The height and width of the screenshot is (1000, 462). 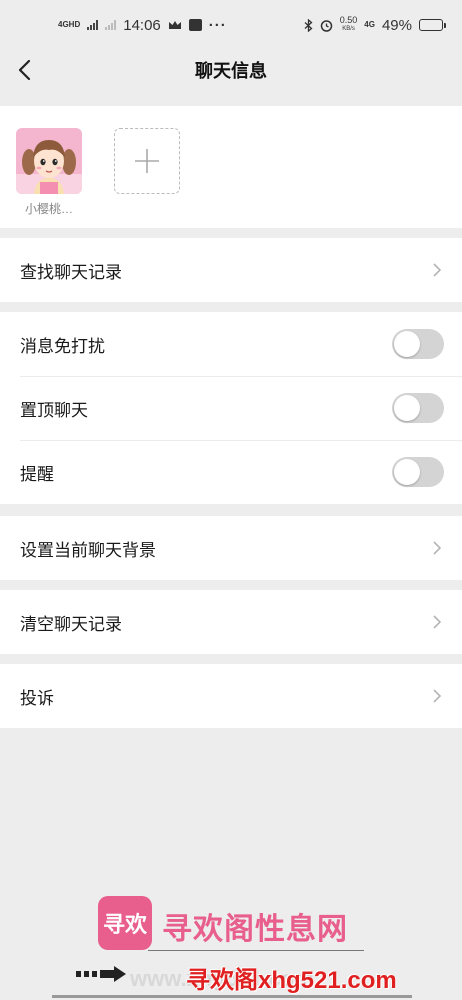 I want to click on watermark: 寻欢 寻欢阁性息网 www.xhg521.com 寻欢阁xhg521.com, so click(x=231, y=945).